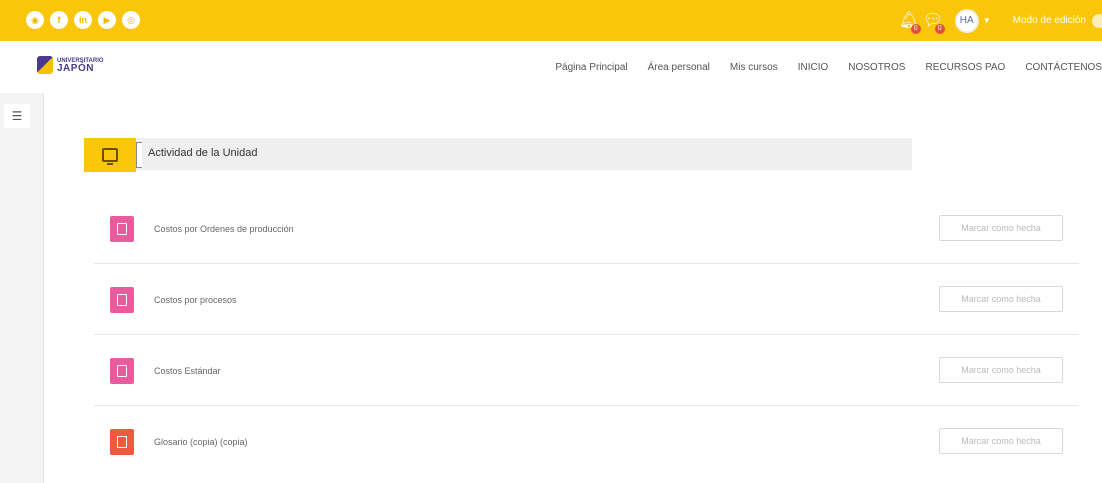 Image resolution: width=1102 pixels, height=483 pixels. I want to click on activity-link: Costos por procesos, so click(195, 300).